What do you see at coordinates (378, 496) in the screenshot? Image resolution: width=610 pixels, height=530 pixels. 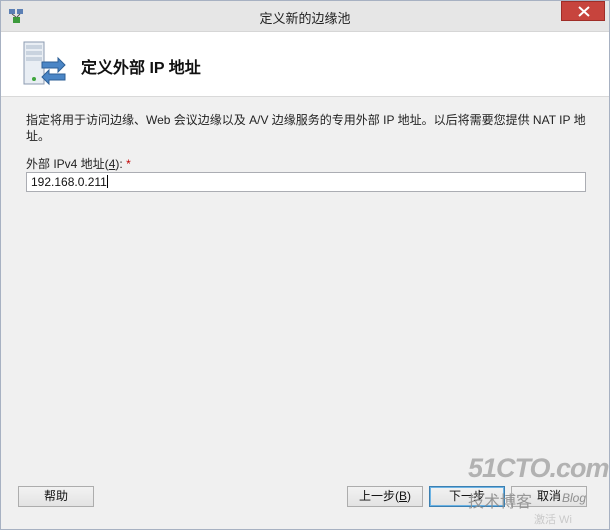 I see `previous-label-prefix: 上一步(` at bounding box center [378, 496].